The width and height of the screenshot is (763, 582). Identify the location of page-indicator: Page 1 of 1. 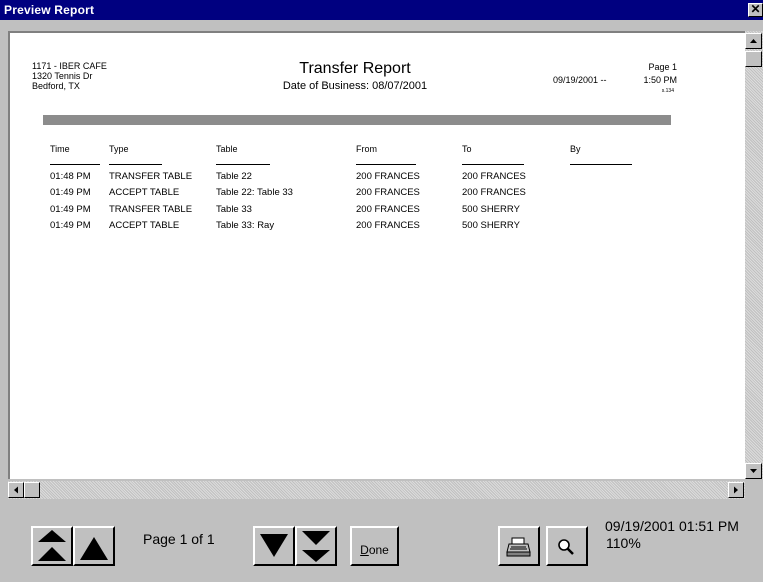
(179, 539).